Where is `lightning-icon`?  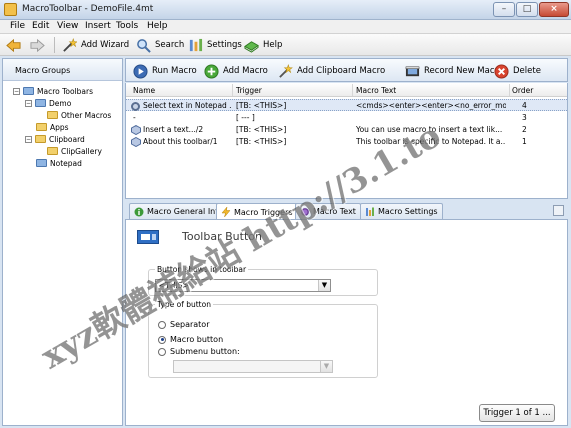
lightning-icon is located at coordinates (226, 212).